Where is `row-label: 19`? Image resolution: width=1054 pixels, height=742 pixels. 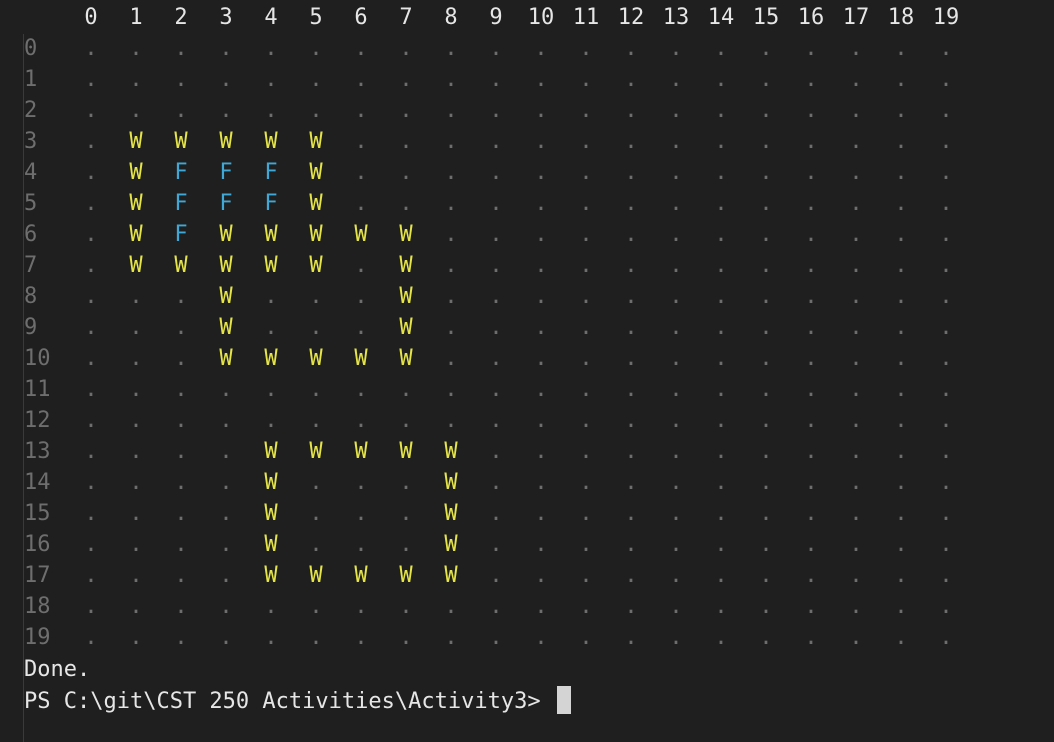 row-label: 19 is located at coordinates (37, 637).